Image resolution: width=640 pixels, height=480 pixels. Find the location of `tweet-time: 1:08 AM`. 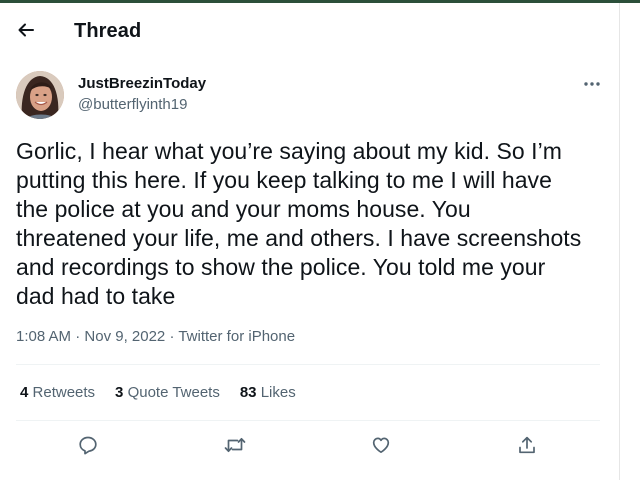

tweet-time: 1:08 AM is located at coordinates (43, 336).